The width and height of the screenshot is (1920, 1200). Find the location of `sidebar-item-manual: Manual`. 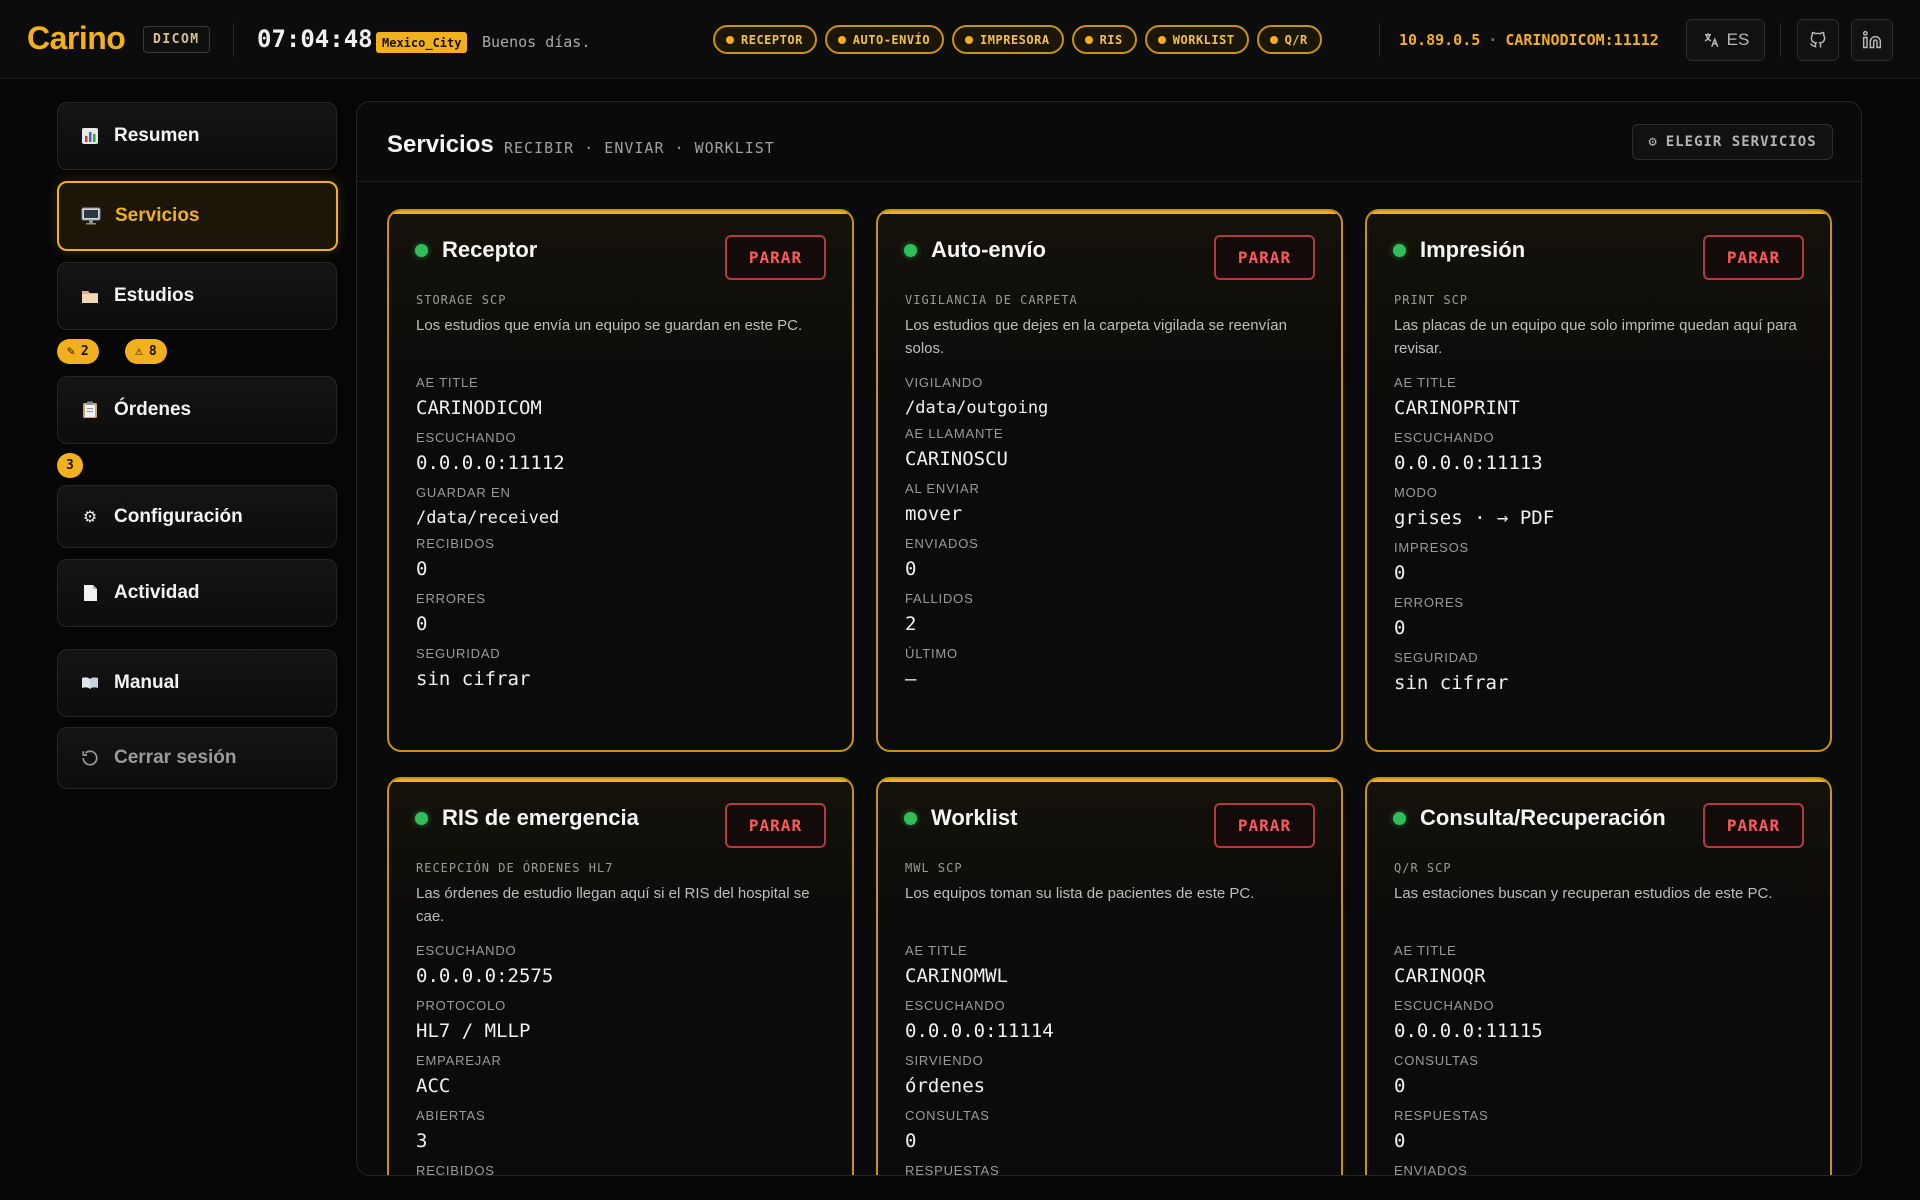

sidebar-item-manual: Manual is located at coordinates (197, 683).